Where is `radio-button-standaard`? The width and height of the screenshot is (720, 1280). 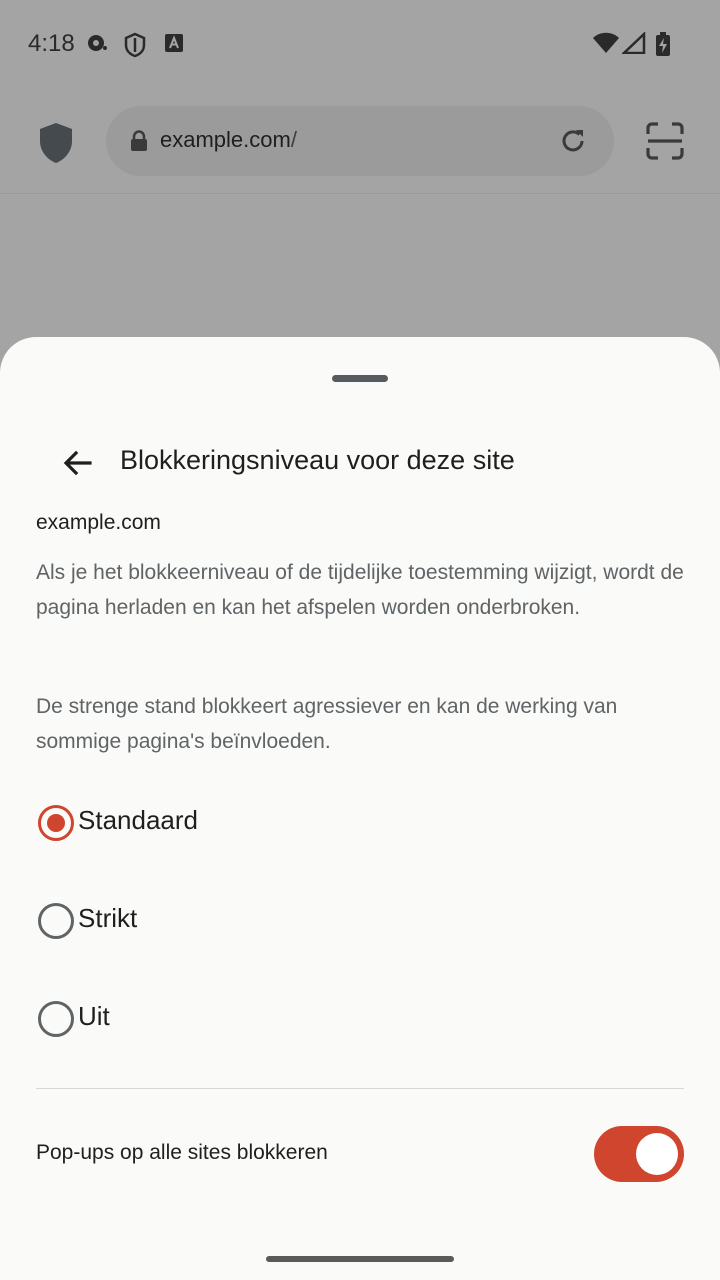
radio-button-standaard is located at coordinates (56, 823).